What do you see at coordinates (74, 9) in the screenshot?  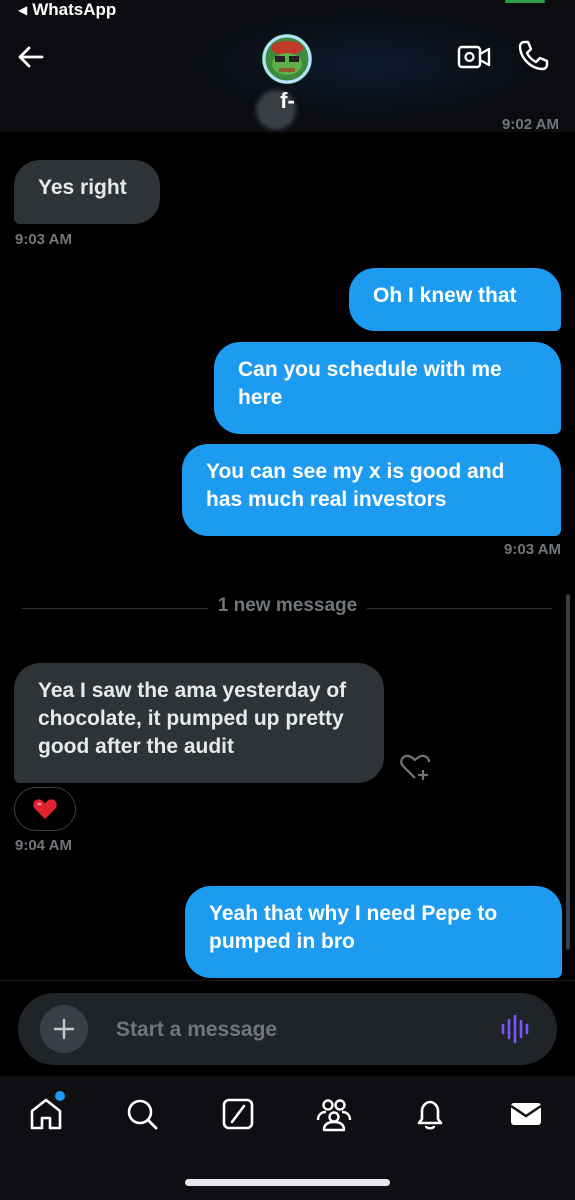 I see `back-app-label: WhatsApp` at bounding box center [74, 9].